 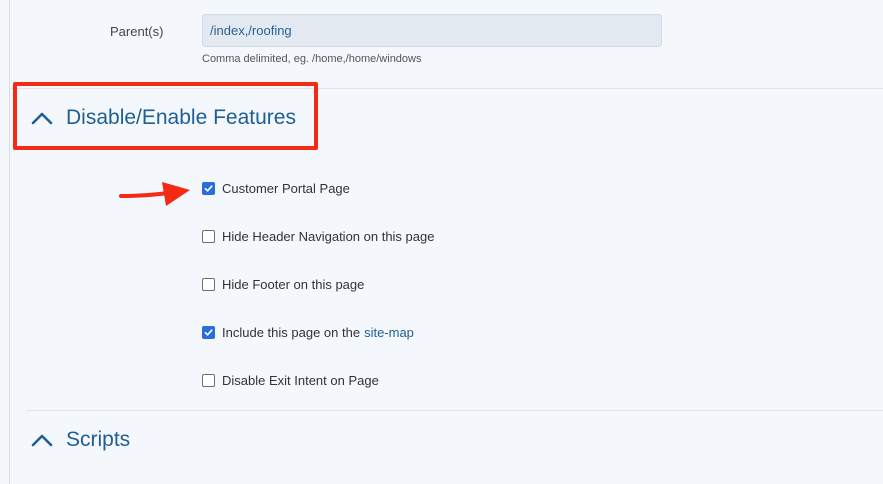 I want to click on option-label: Include this page on the, so click(x=291, y=332).